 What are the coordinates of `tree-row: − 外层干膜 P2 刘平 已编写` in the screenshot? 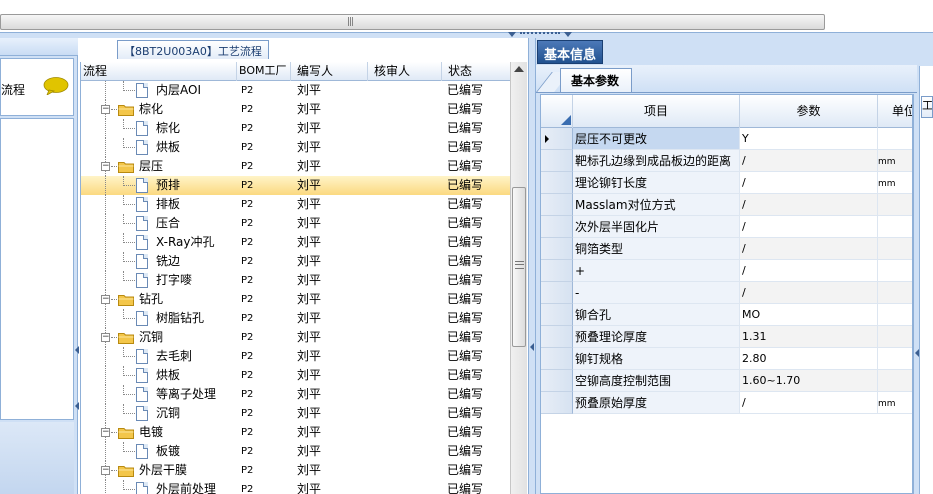 It's located at (295, 470).